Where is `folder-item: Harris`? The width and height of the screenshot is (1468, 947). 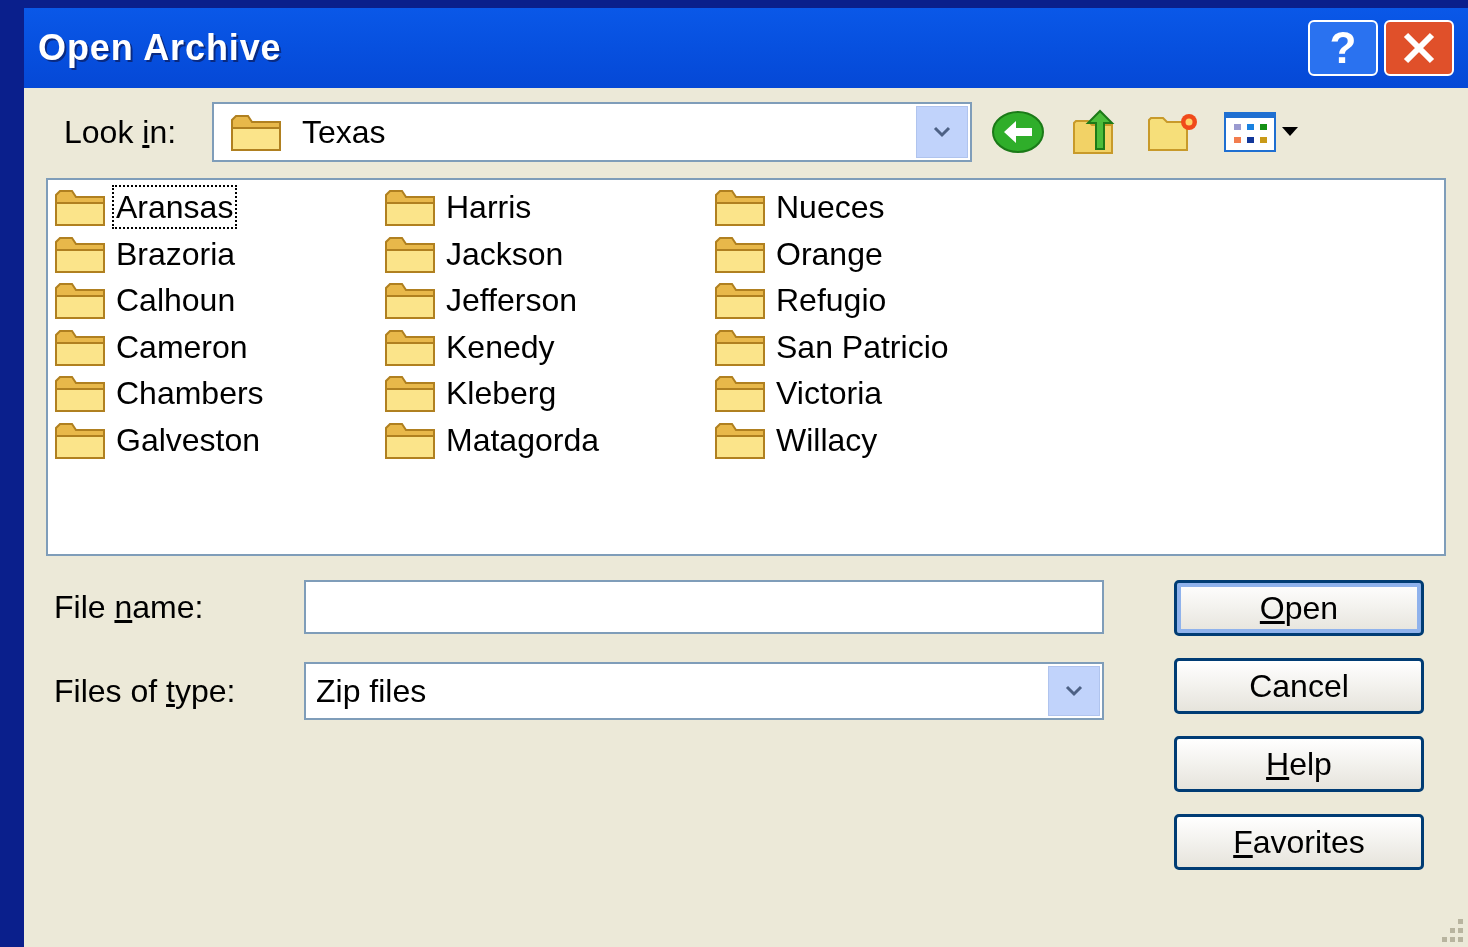
folder-item: Harris is located at coordinates (549, 207).